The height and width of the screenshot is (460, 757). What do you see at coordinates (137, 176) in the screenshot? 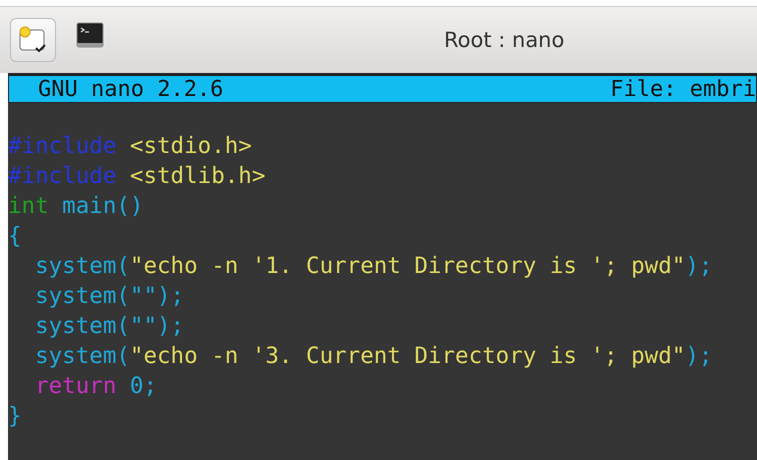
I see `code-line: #include <stdlib.h>` at bounding box center [137, 176].